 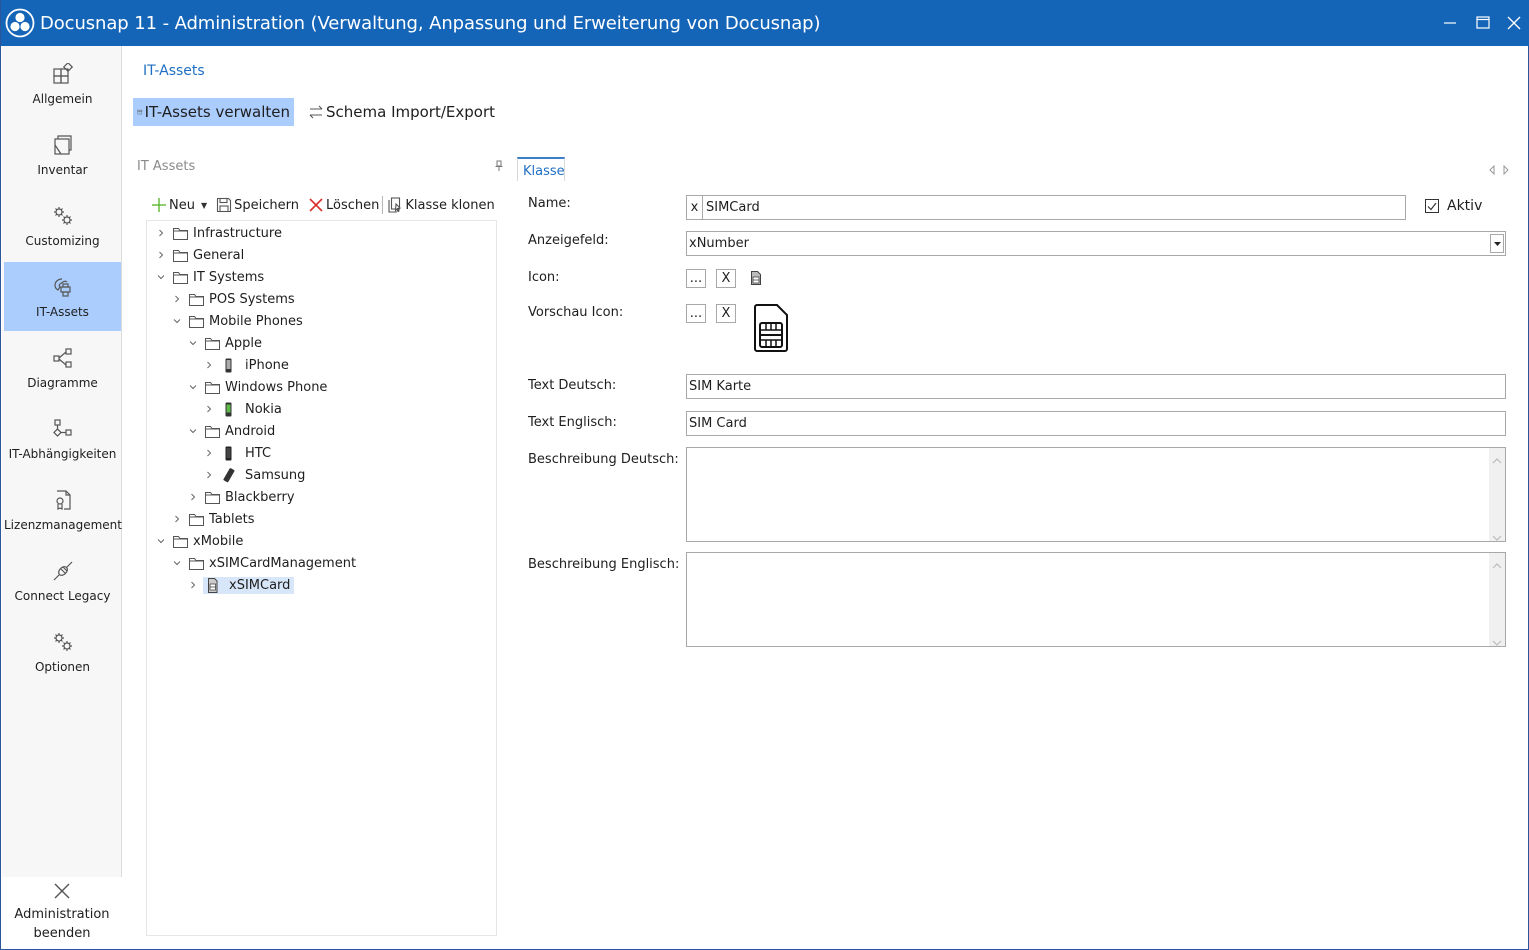 What do you see at coordinates (218, 277) in the screenshot?
I see `tree-node-content: IT Systems` at bounding box center [218, 277].